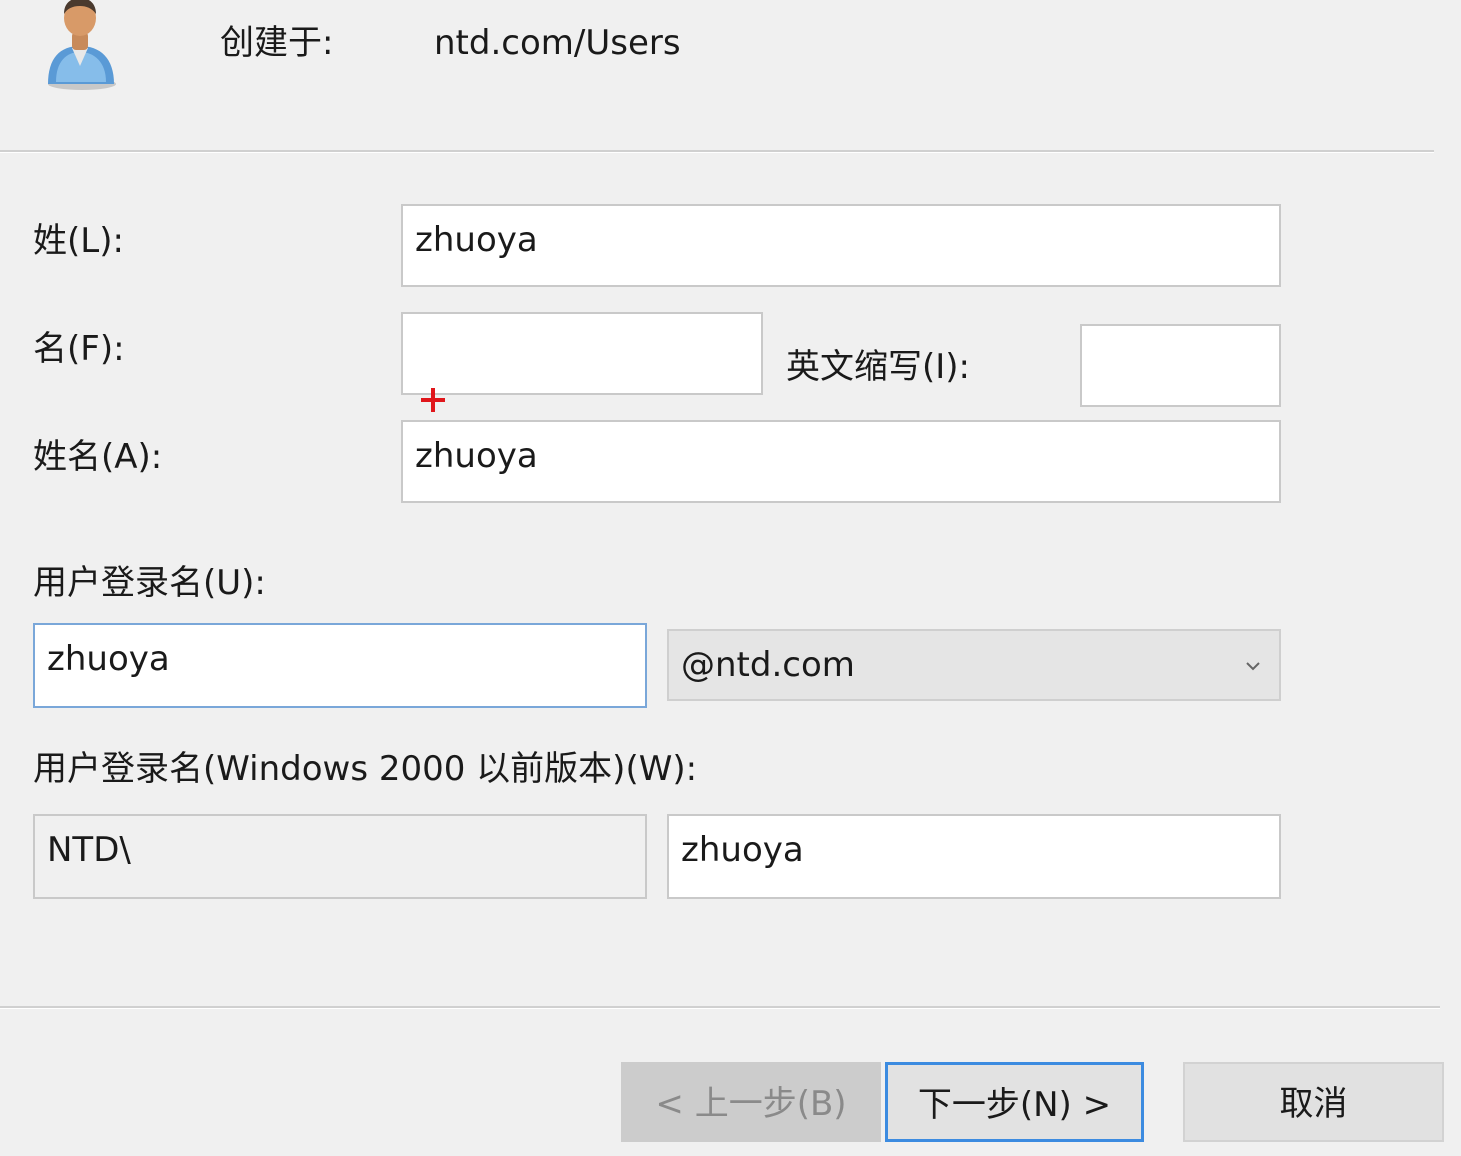 The image size is (1461, 1156). Describe the element at coordinates (78, 241) in the screenshot. I see `last-name-label: 姓(L):` at that location.